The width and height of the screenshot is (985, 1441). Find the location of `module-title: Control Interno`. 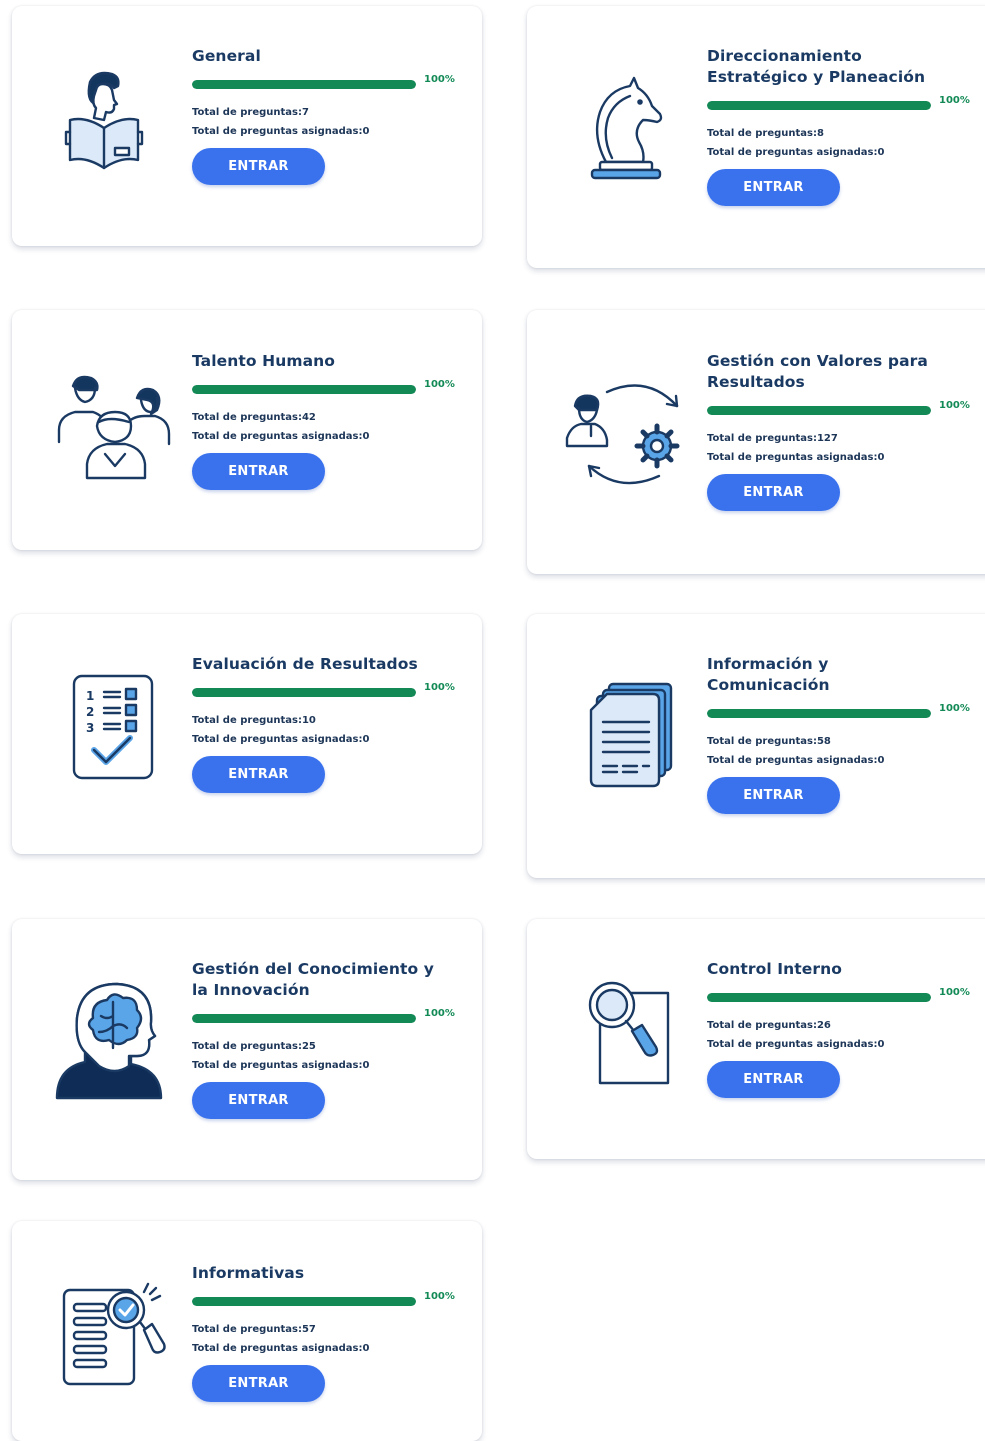

module-title: Control Interno is located at coordinates (838, 969).